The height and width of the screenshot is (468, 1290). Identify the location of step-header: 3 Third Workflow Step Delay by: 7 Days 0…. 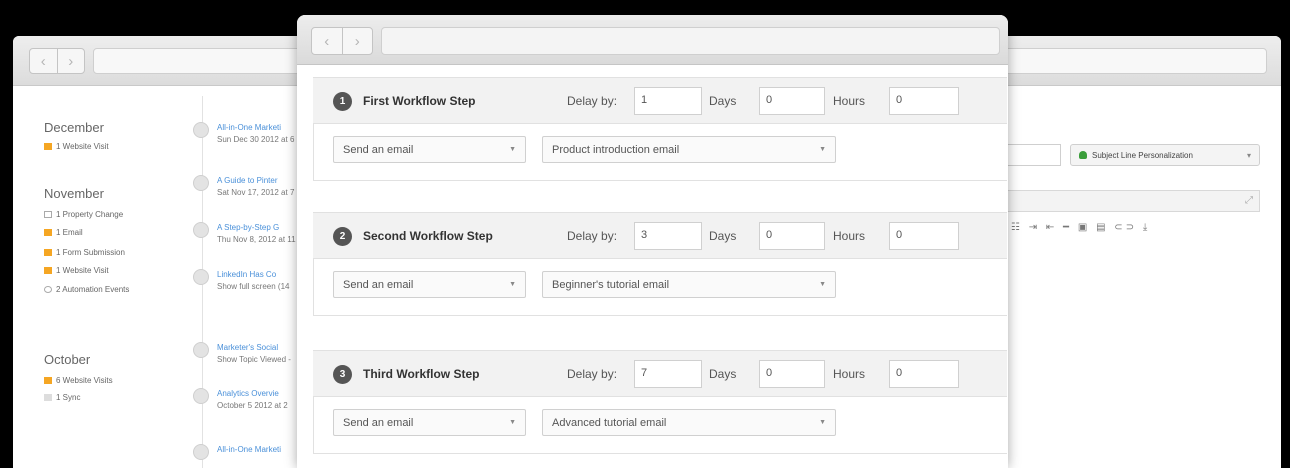
(660, 373).